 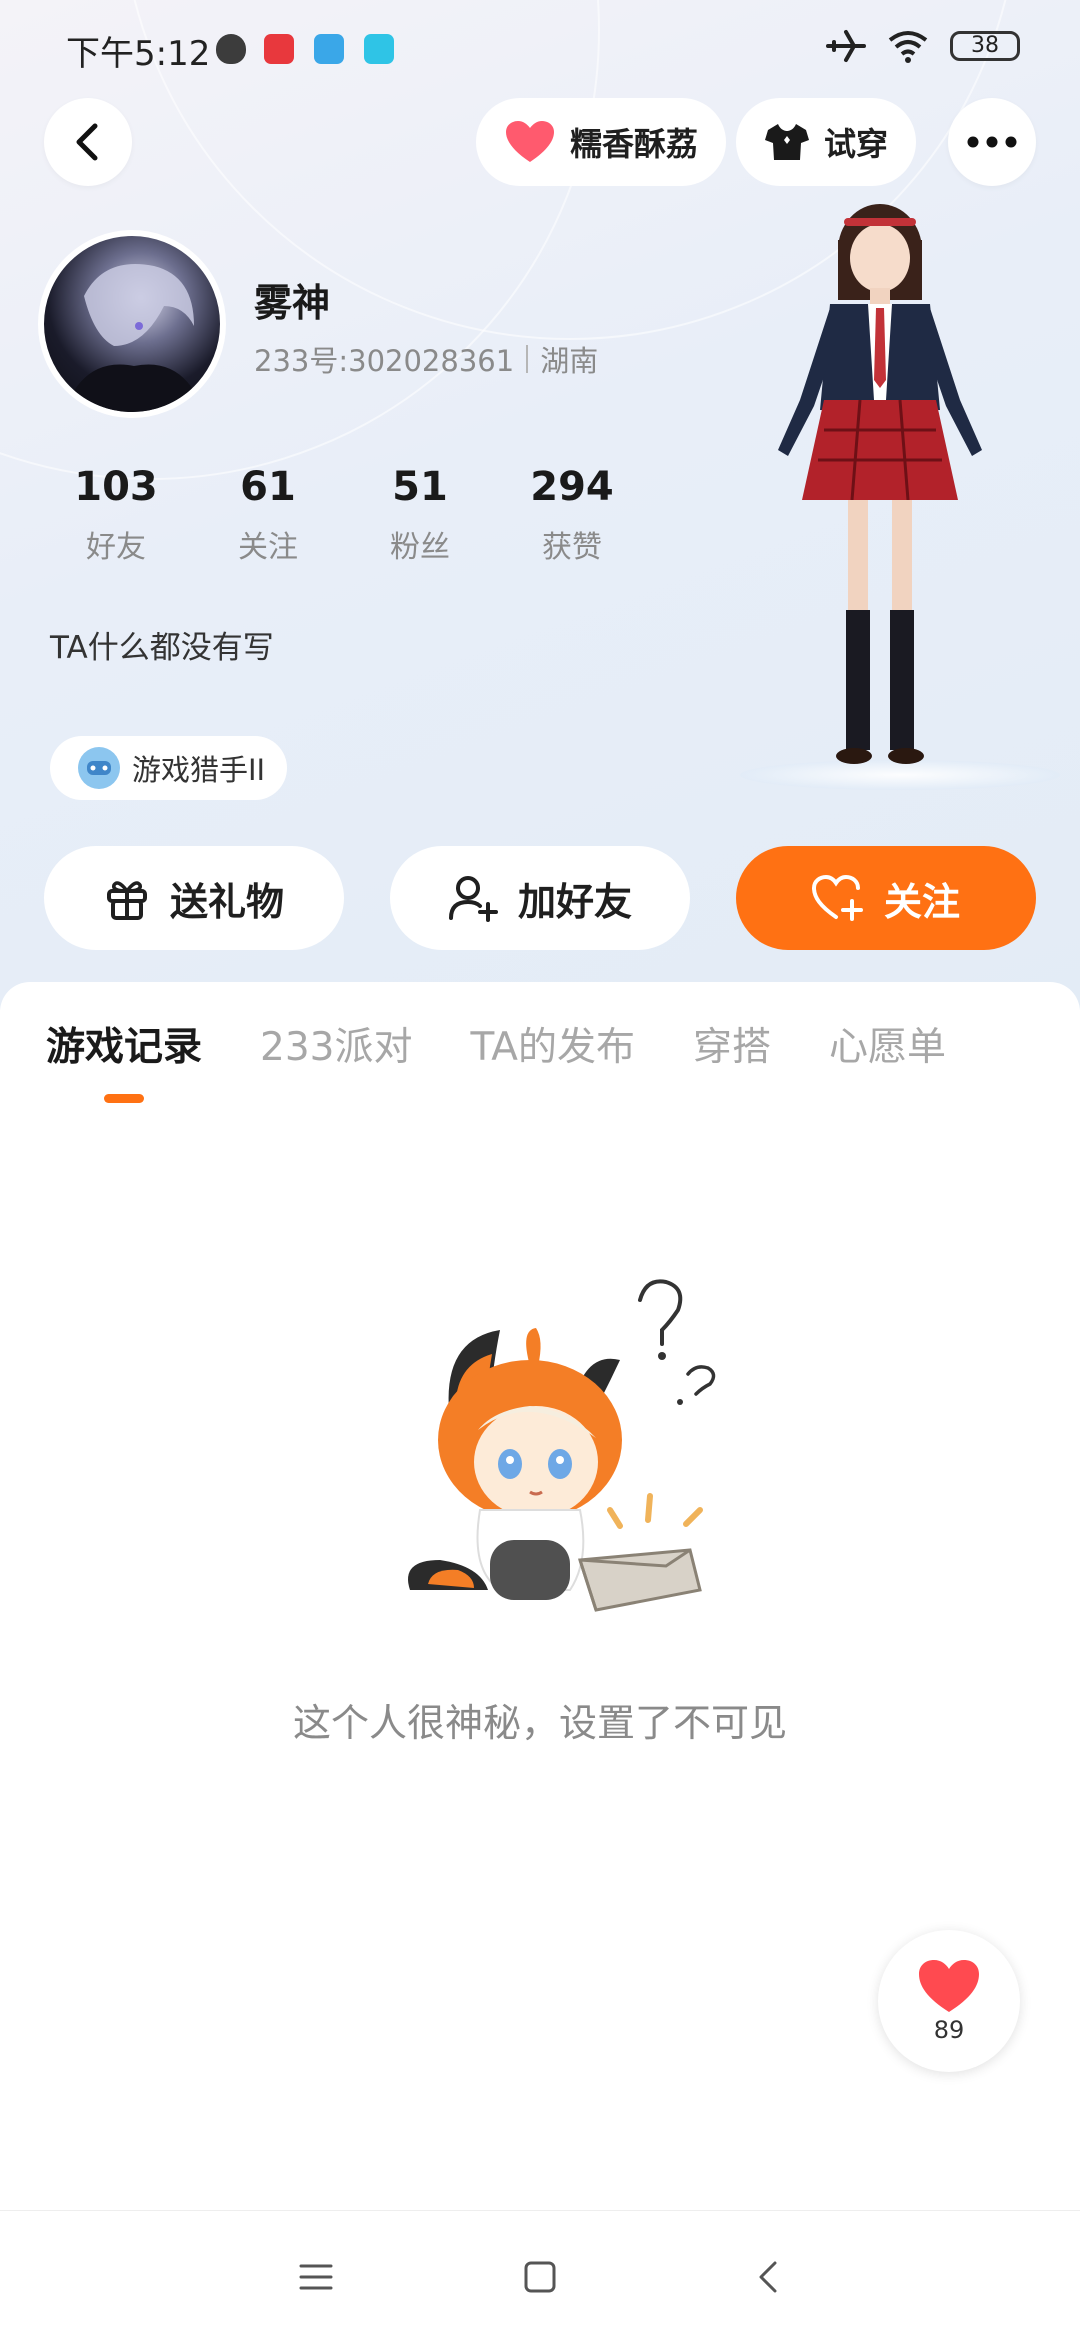 I want to click on profile-tabs: 游戏记录 233派对 TA的发布 穿搭 心愿单, so click(x=525, y=1044).